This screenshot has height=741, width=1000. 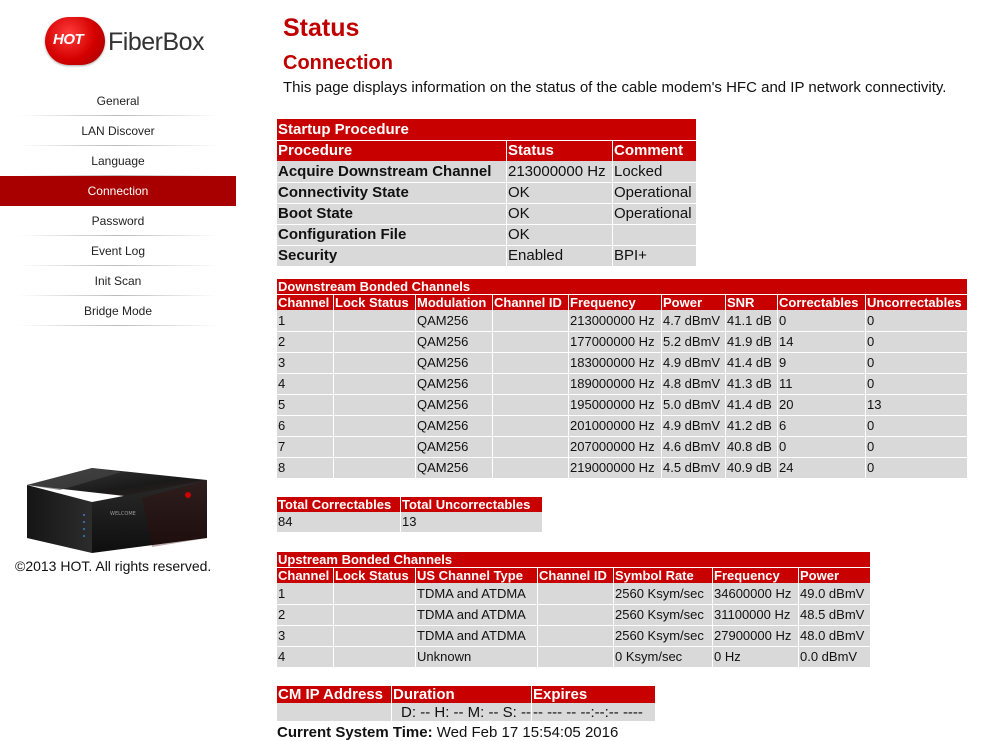 I want to click on column-header: Correctables, so click(x=821, y=302).